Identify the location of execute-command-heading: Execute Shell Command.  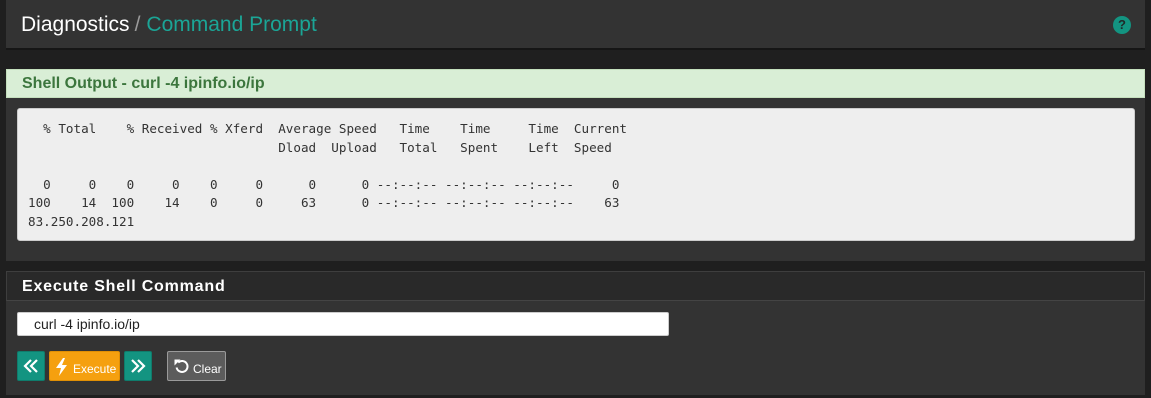
(575, 286).